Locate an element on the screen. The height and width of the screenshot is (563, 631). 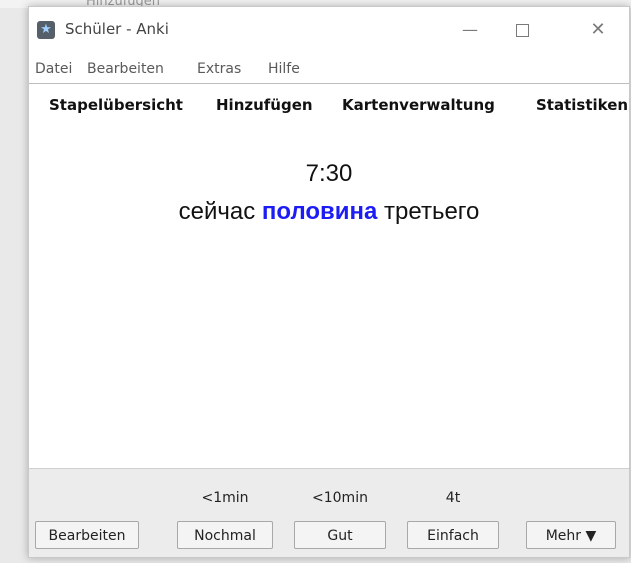
good-button: Gut is located at coordinates (340, 535).